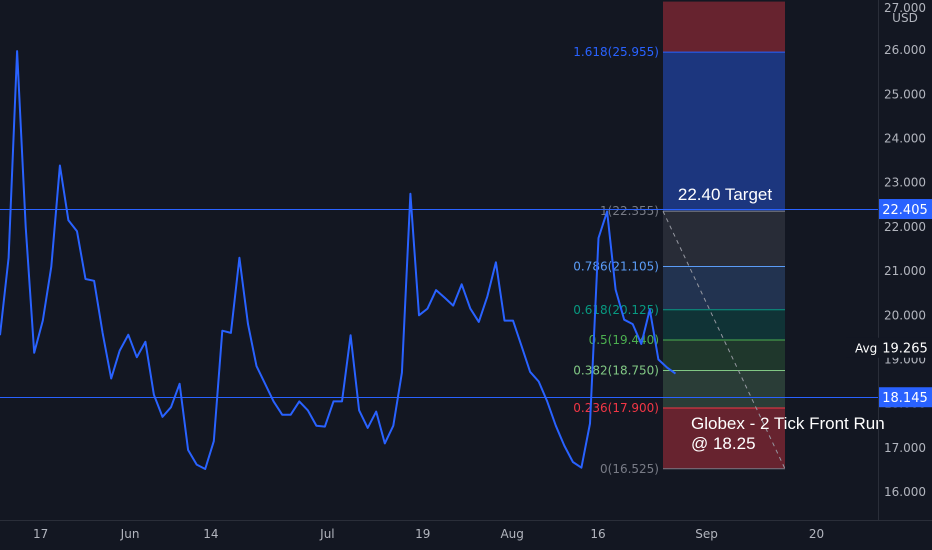 This screenshot has width=932, height=550. What do you see at coordinates (905, 315) in the screenshot?
I see `y-tick-label: 20.000` at bounding box center [905, 315].